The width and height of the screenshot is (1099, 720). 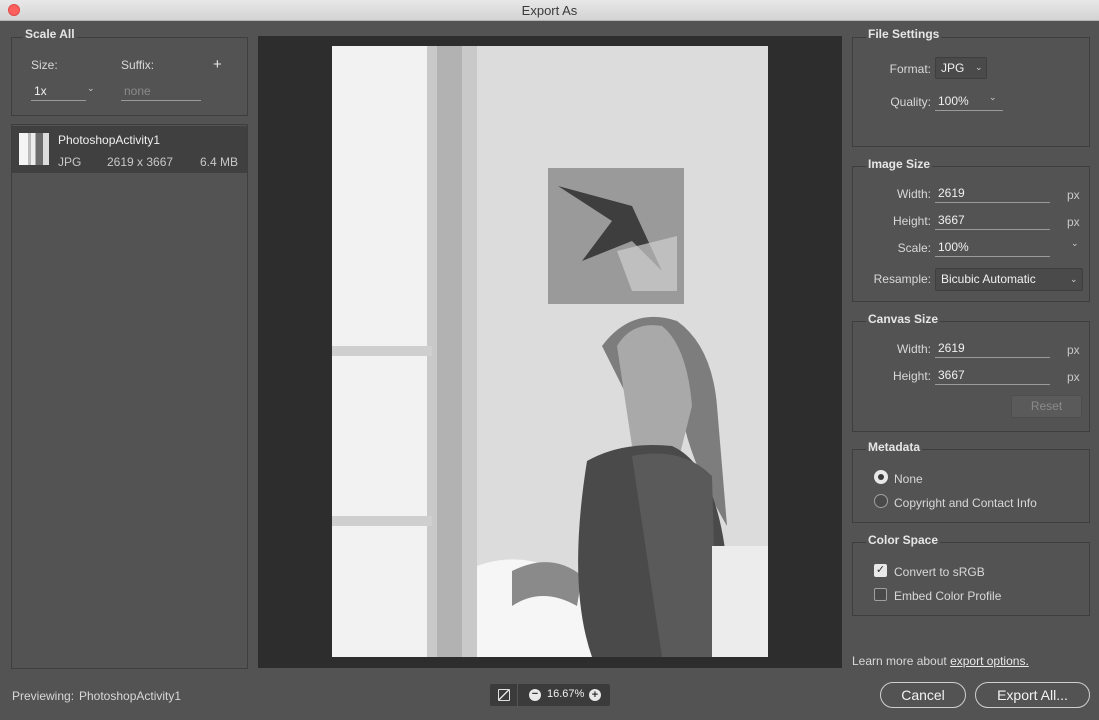 I want to click on previewing-name: PhotoshopActivity1, so click(x=130, y=696).